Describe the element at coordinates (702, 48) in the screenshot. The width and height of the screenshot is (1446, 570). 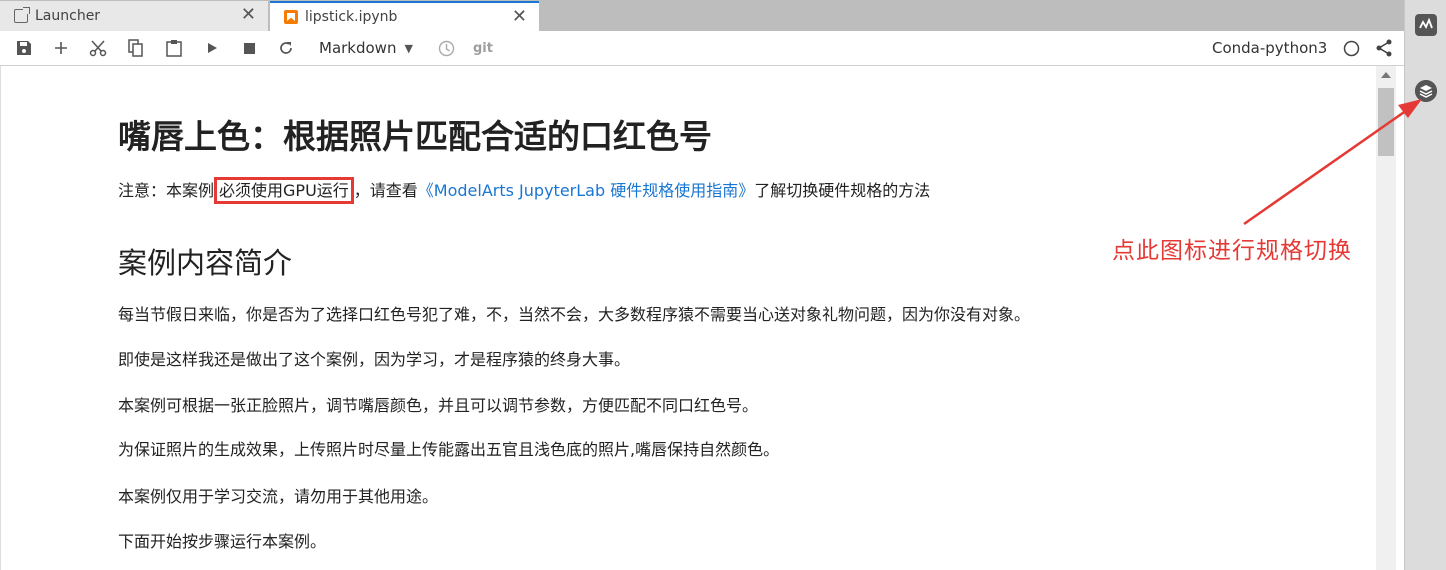
I see `notebook-toolbar: Markdown ▼ git Conda-python3` at that location.